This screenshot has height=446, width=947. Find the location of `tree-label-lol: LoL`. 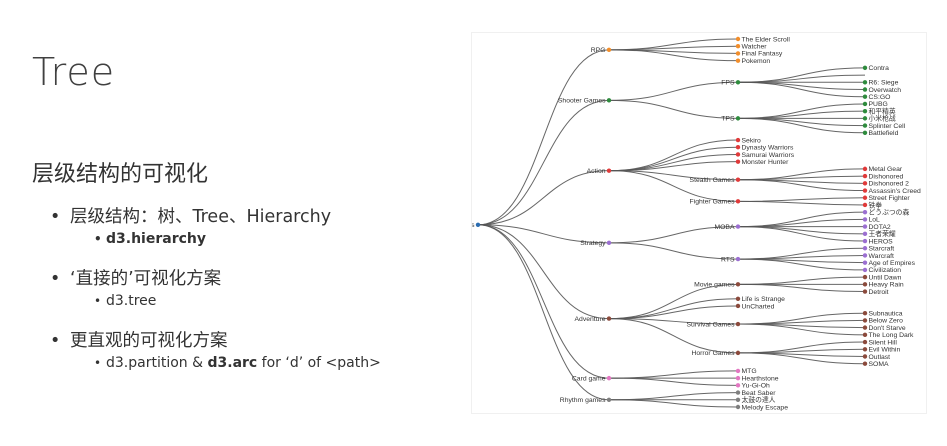

tree-label-lol: LoL is located at coordinates (875, 220).